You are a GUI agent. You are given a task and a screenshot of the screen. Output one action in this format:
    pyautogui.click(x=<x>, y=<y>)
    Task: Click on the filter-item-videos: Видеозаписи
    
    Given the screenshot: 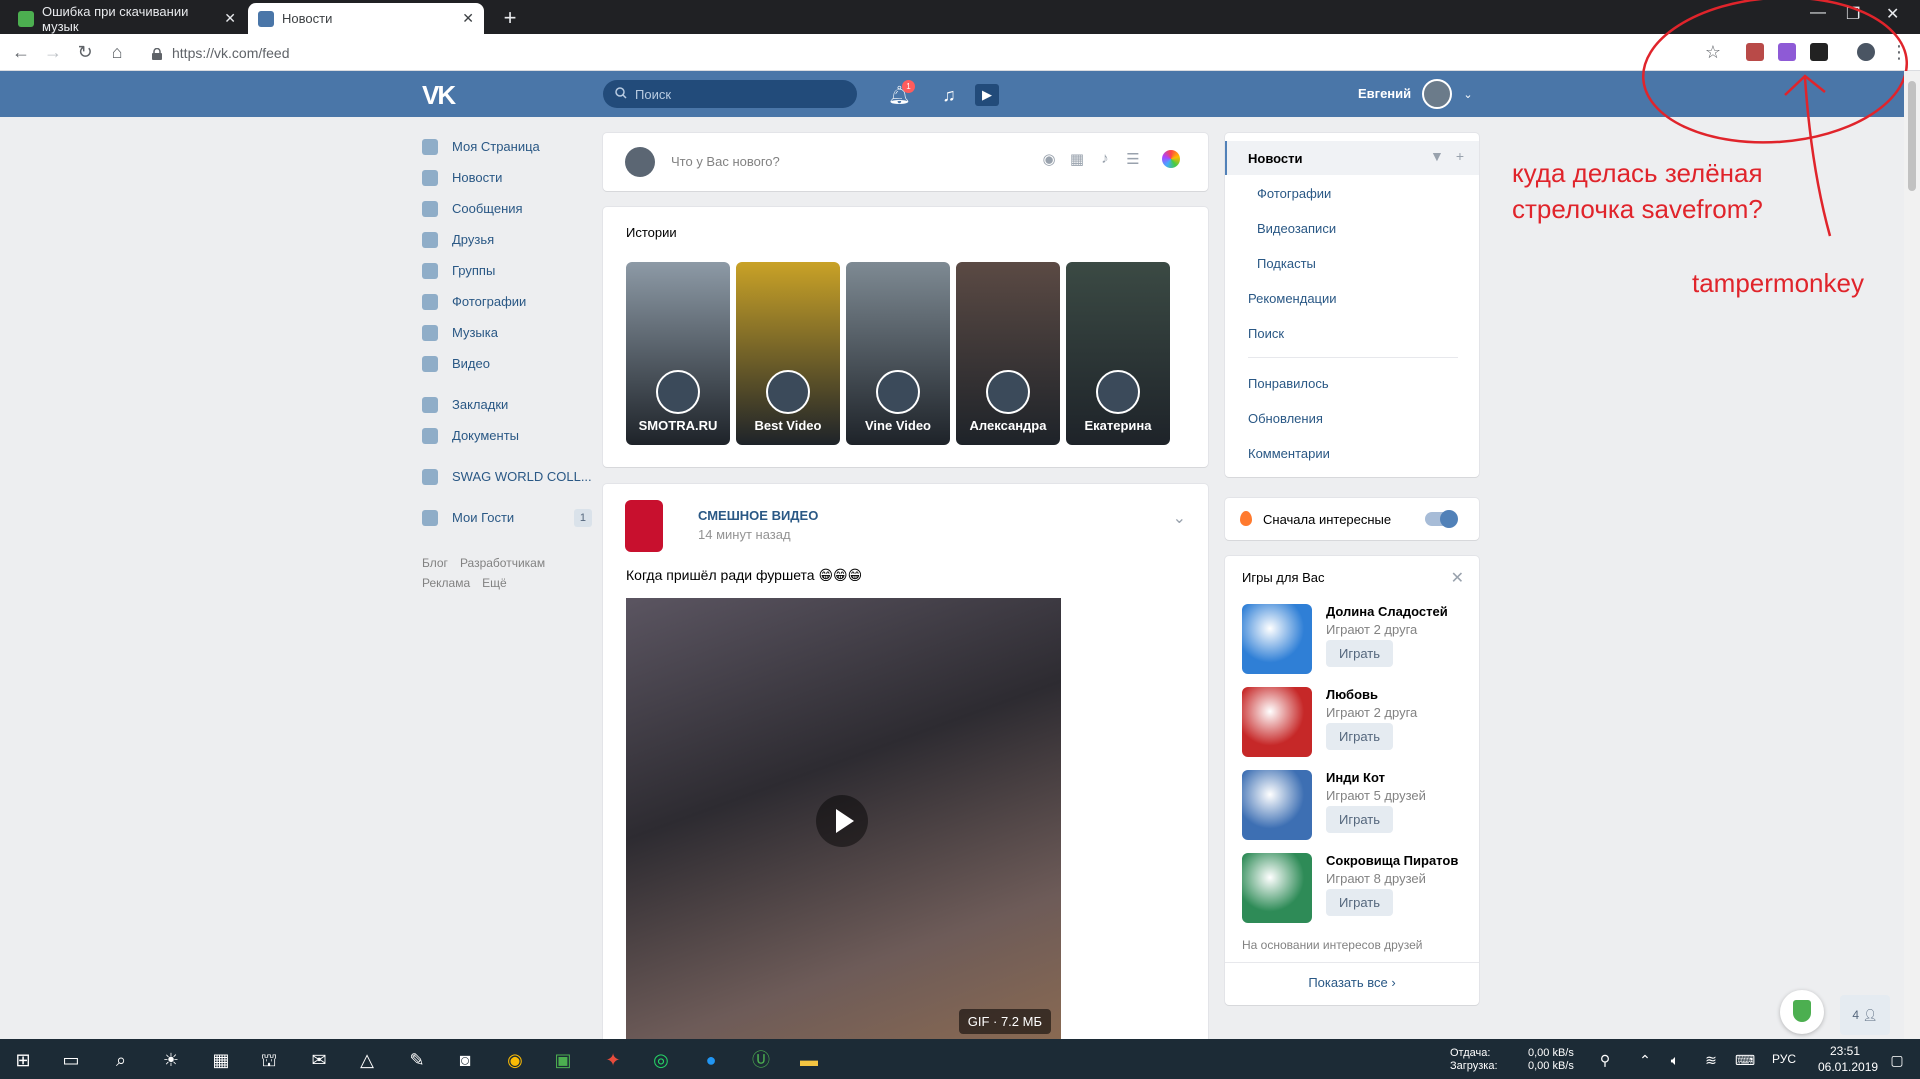 What is the action you would take?
    pyautogui.click(x=1352, y=228)
    